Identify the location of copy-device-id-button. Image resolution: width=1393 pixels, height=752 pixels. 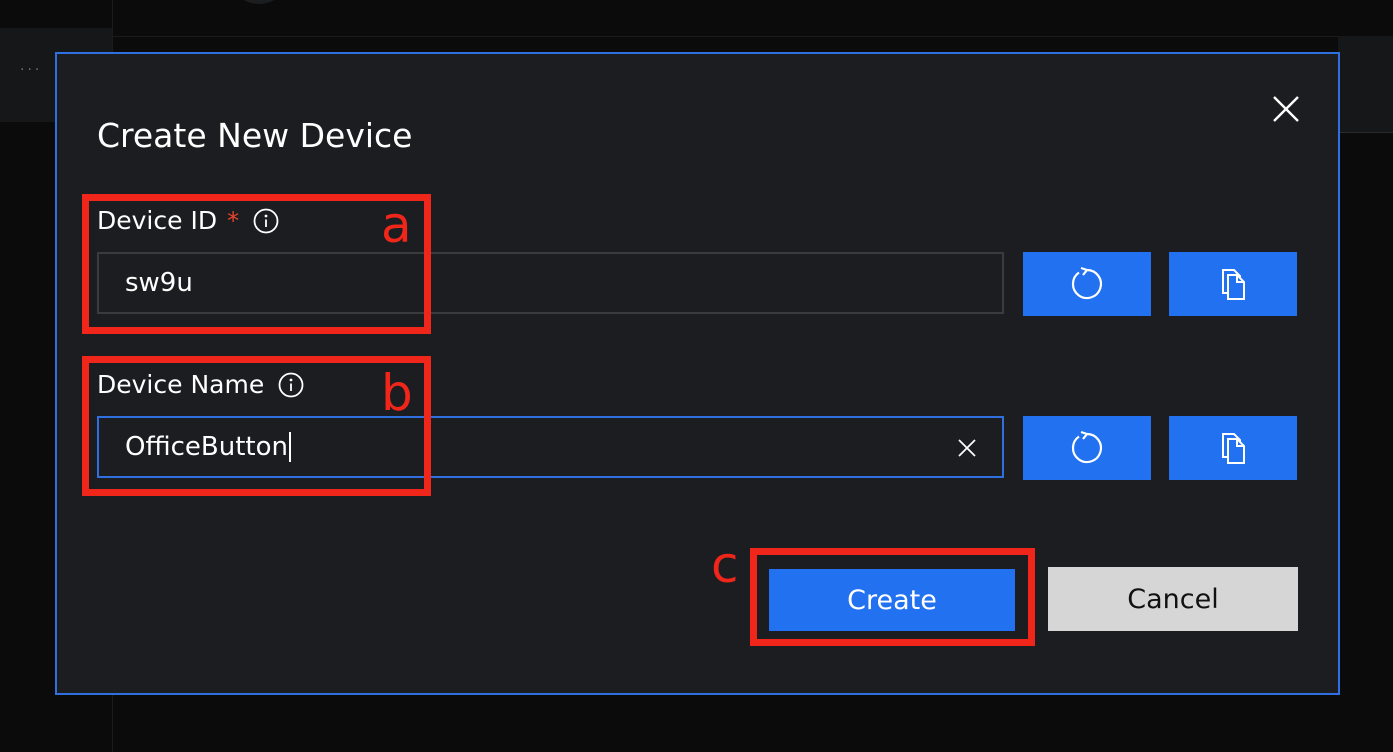
(1233, 284).